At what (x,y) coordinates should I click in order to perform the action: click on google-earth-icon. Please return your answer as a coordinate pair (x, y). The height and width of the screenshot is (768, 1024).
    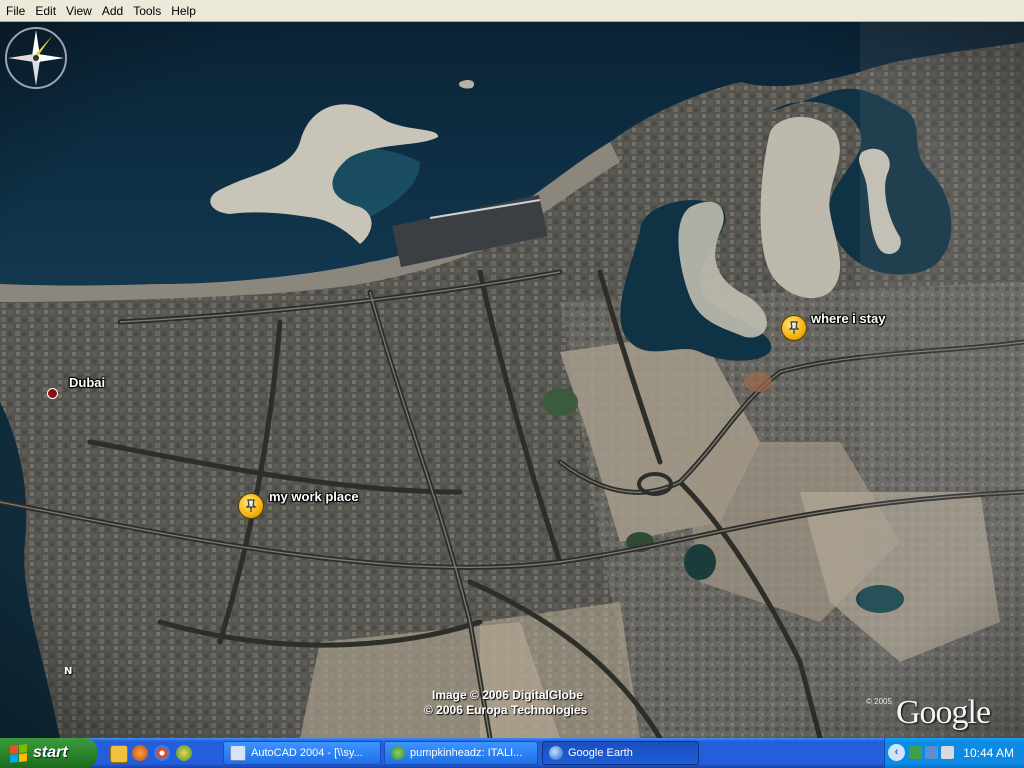
    Looking at the image, I should click on (556, 753).